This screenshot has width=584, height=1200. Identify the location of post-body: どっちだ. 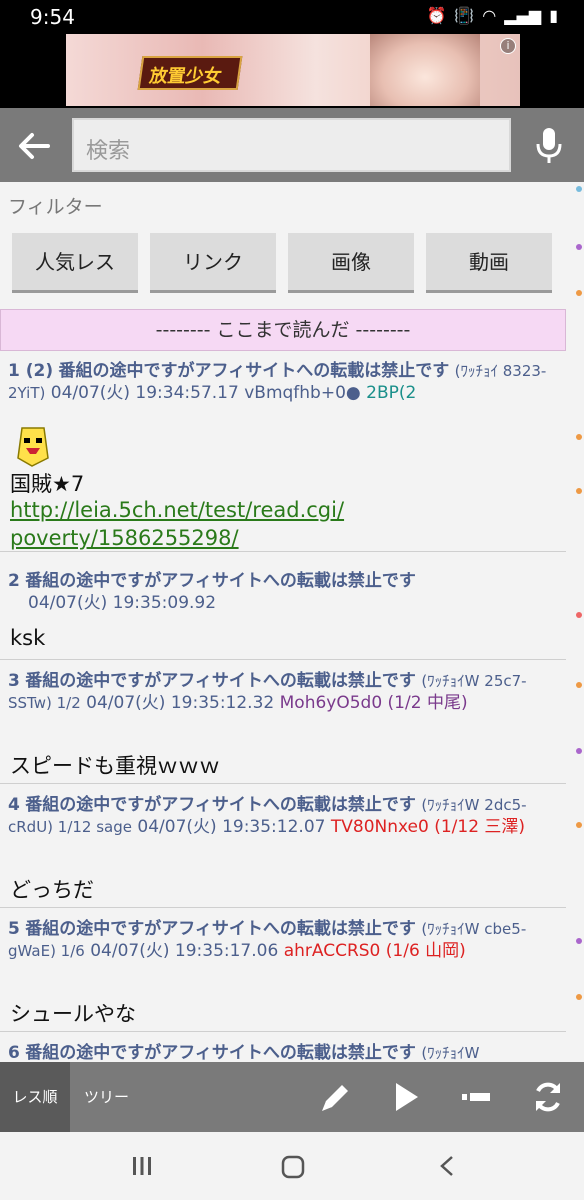
(52, 890).